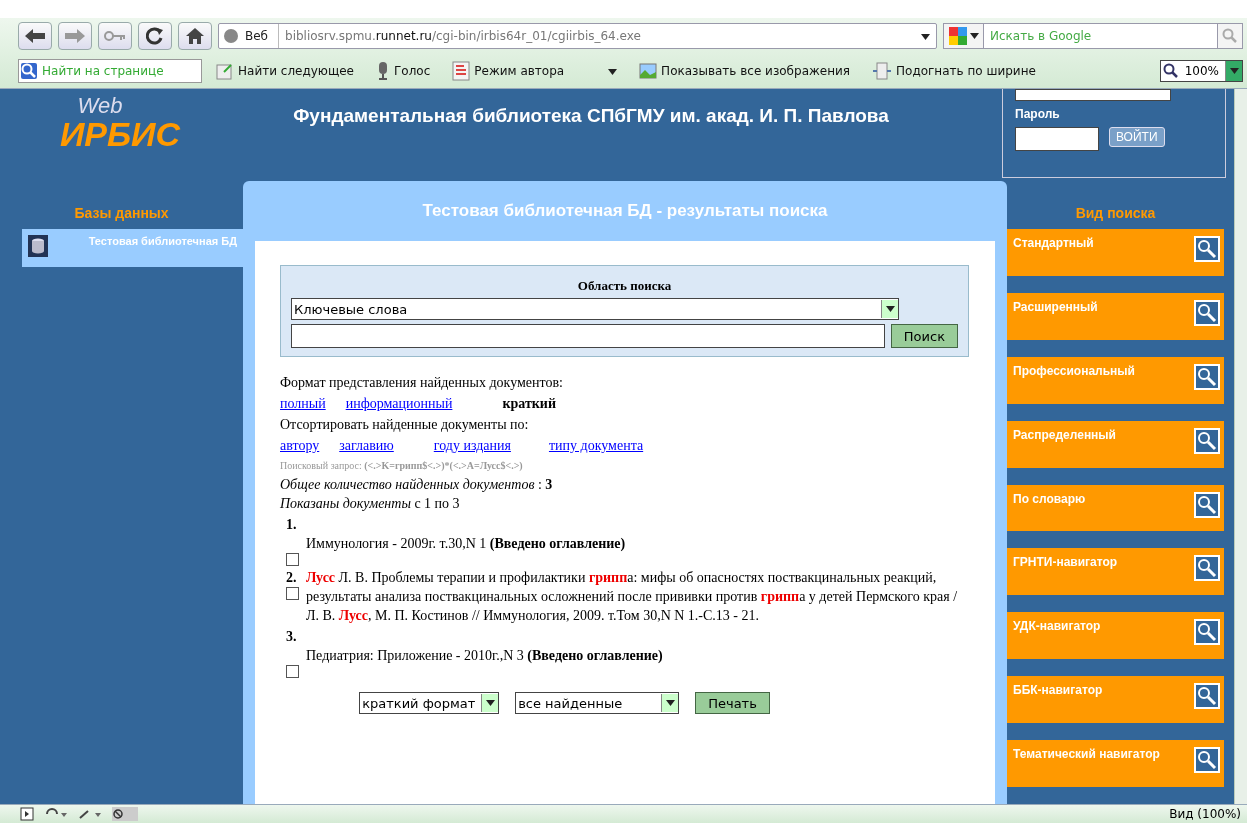 This screenshot has width=1247, height=823. Describe the element at coordinates (125, 814) in the screenshot. I see `blocked-icon` at that location.